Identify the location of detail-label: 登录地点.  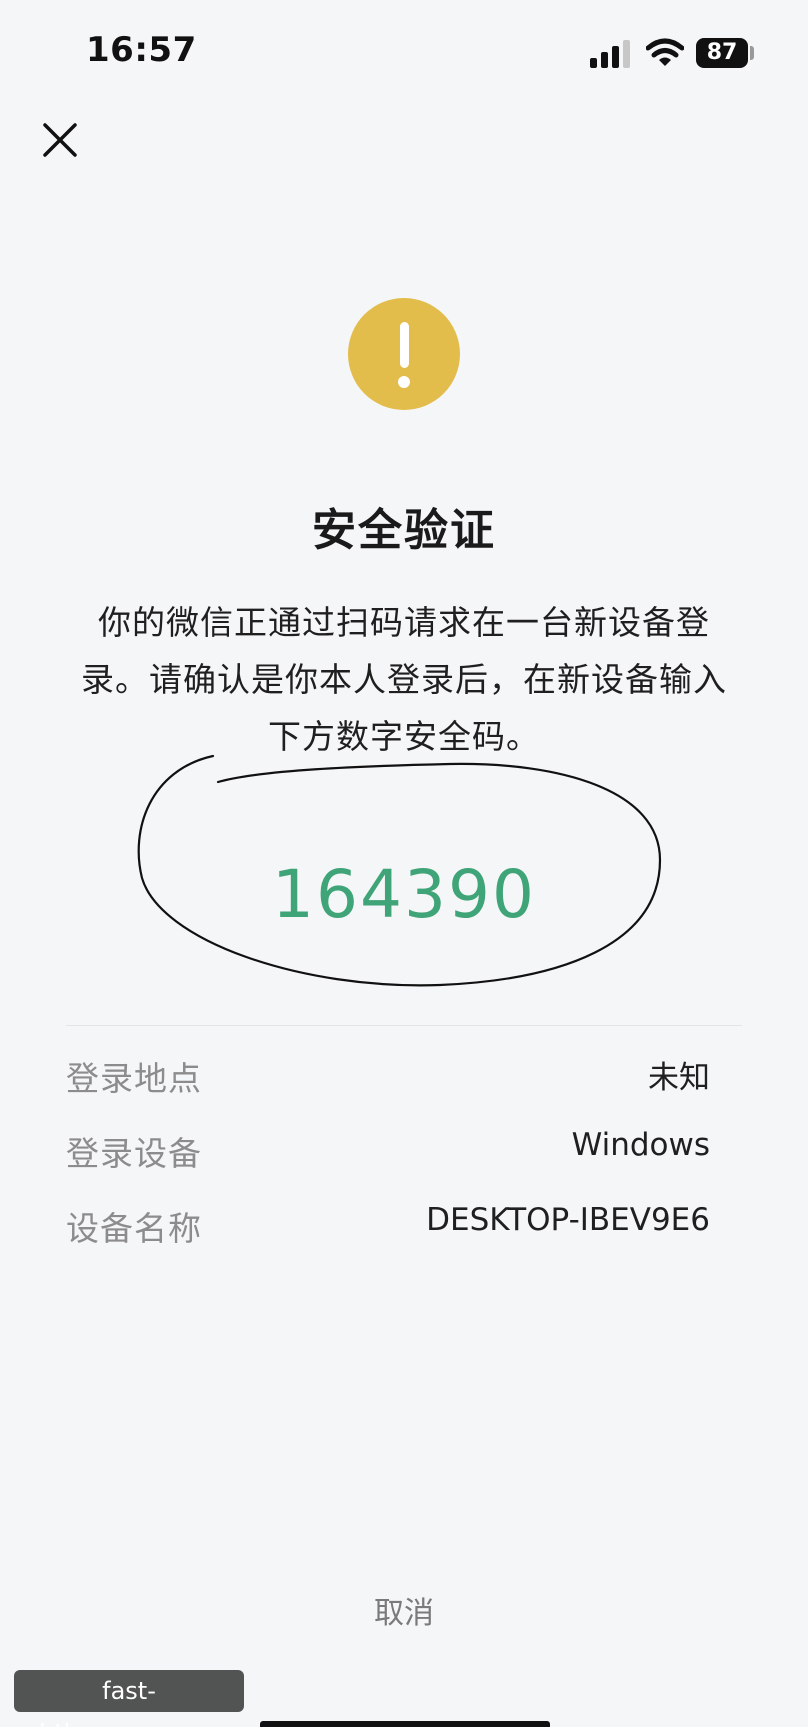
(134, 1078).